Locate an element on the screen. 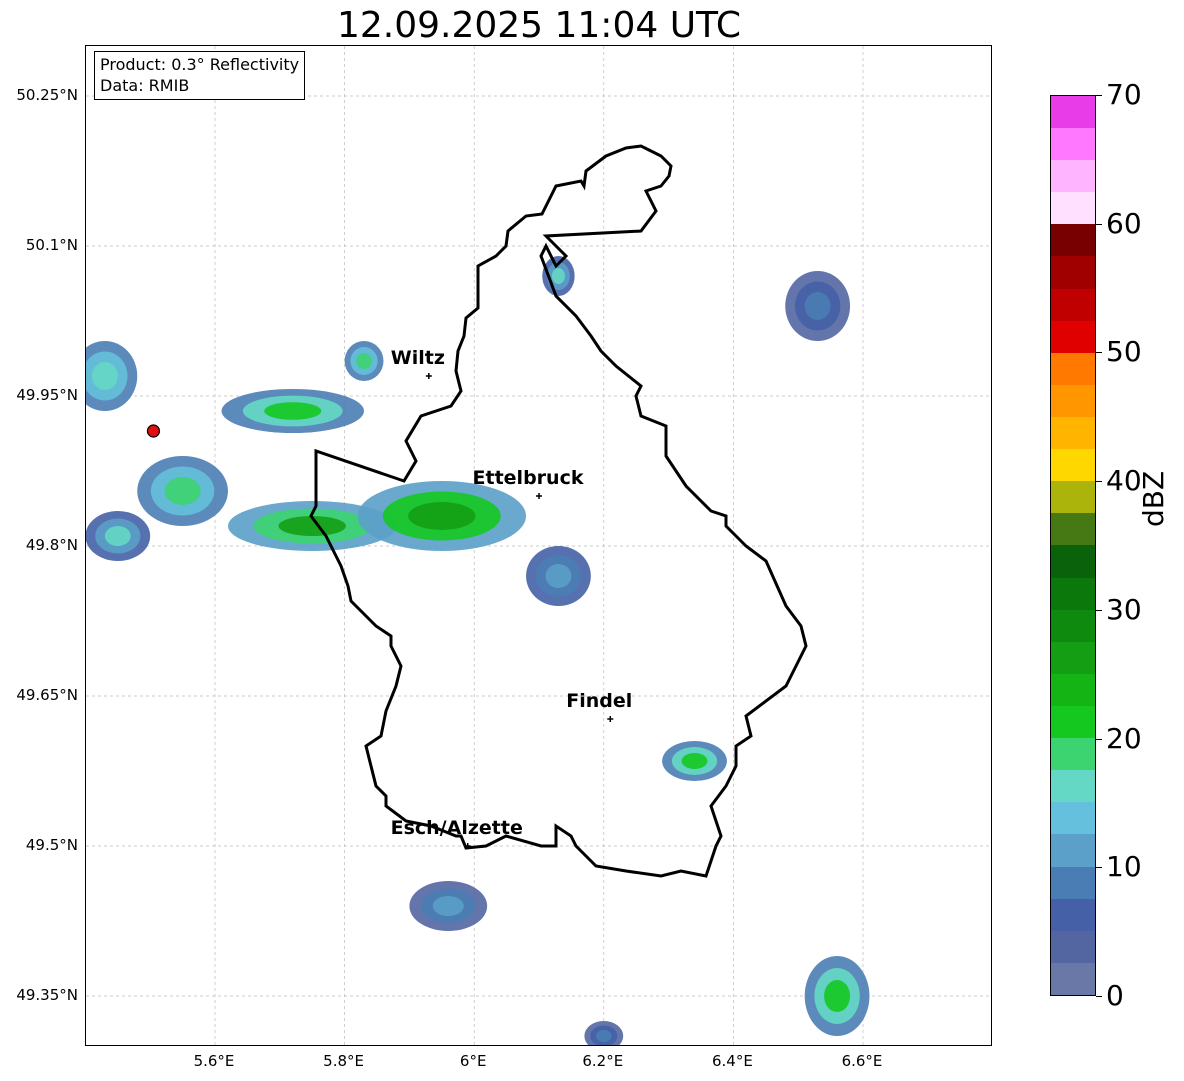 Image resolution: width=1184 pixels, height=1081 pixels. lon-tick-label: 6.6°E is located at coordinates (862, 1061).